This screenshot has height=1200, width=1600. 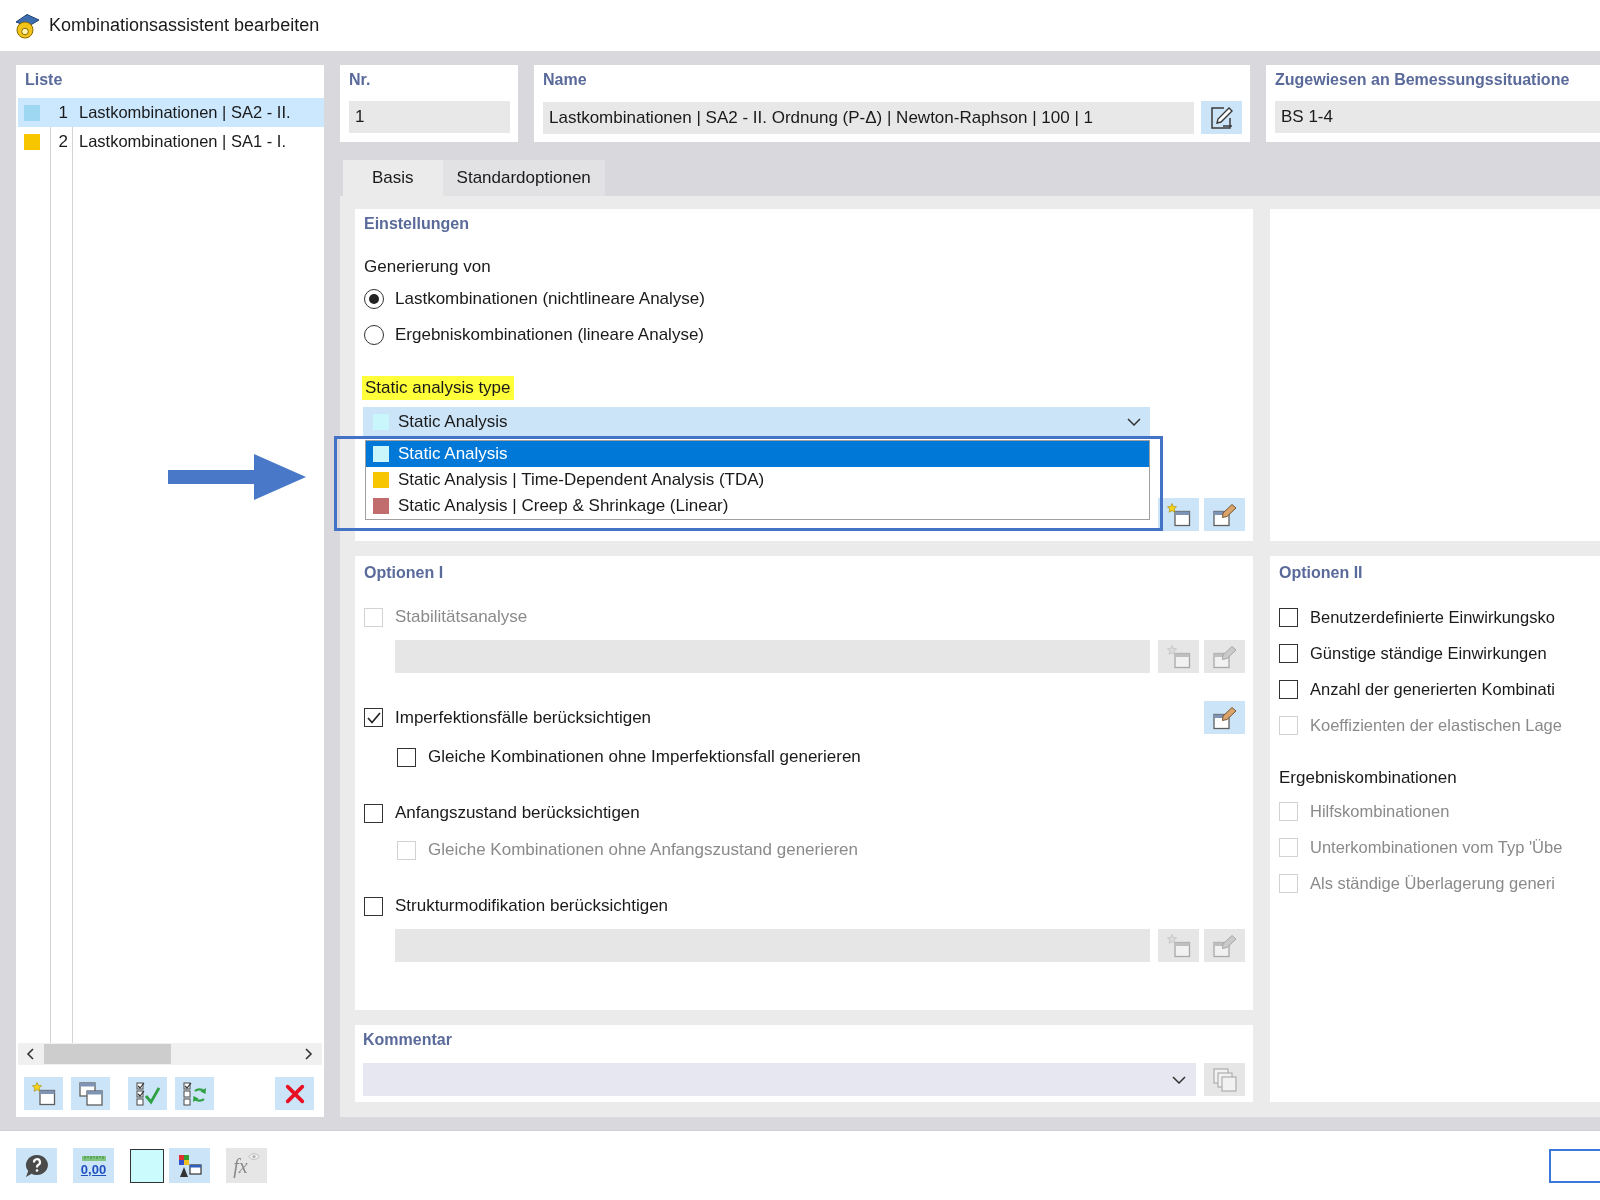 I want to click on checkbox-label: Günstige ständige Einwirkungen, so click(x=1428, y=653).